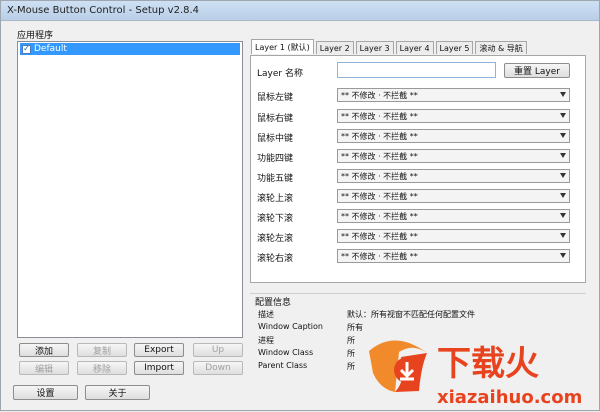 This screenshot has height=412, width=600. Describe the element at coordinates (102, 350) in the screenshot. I see `copy-button: 复制` at that location.